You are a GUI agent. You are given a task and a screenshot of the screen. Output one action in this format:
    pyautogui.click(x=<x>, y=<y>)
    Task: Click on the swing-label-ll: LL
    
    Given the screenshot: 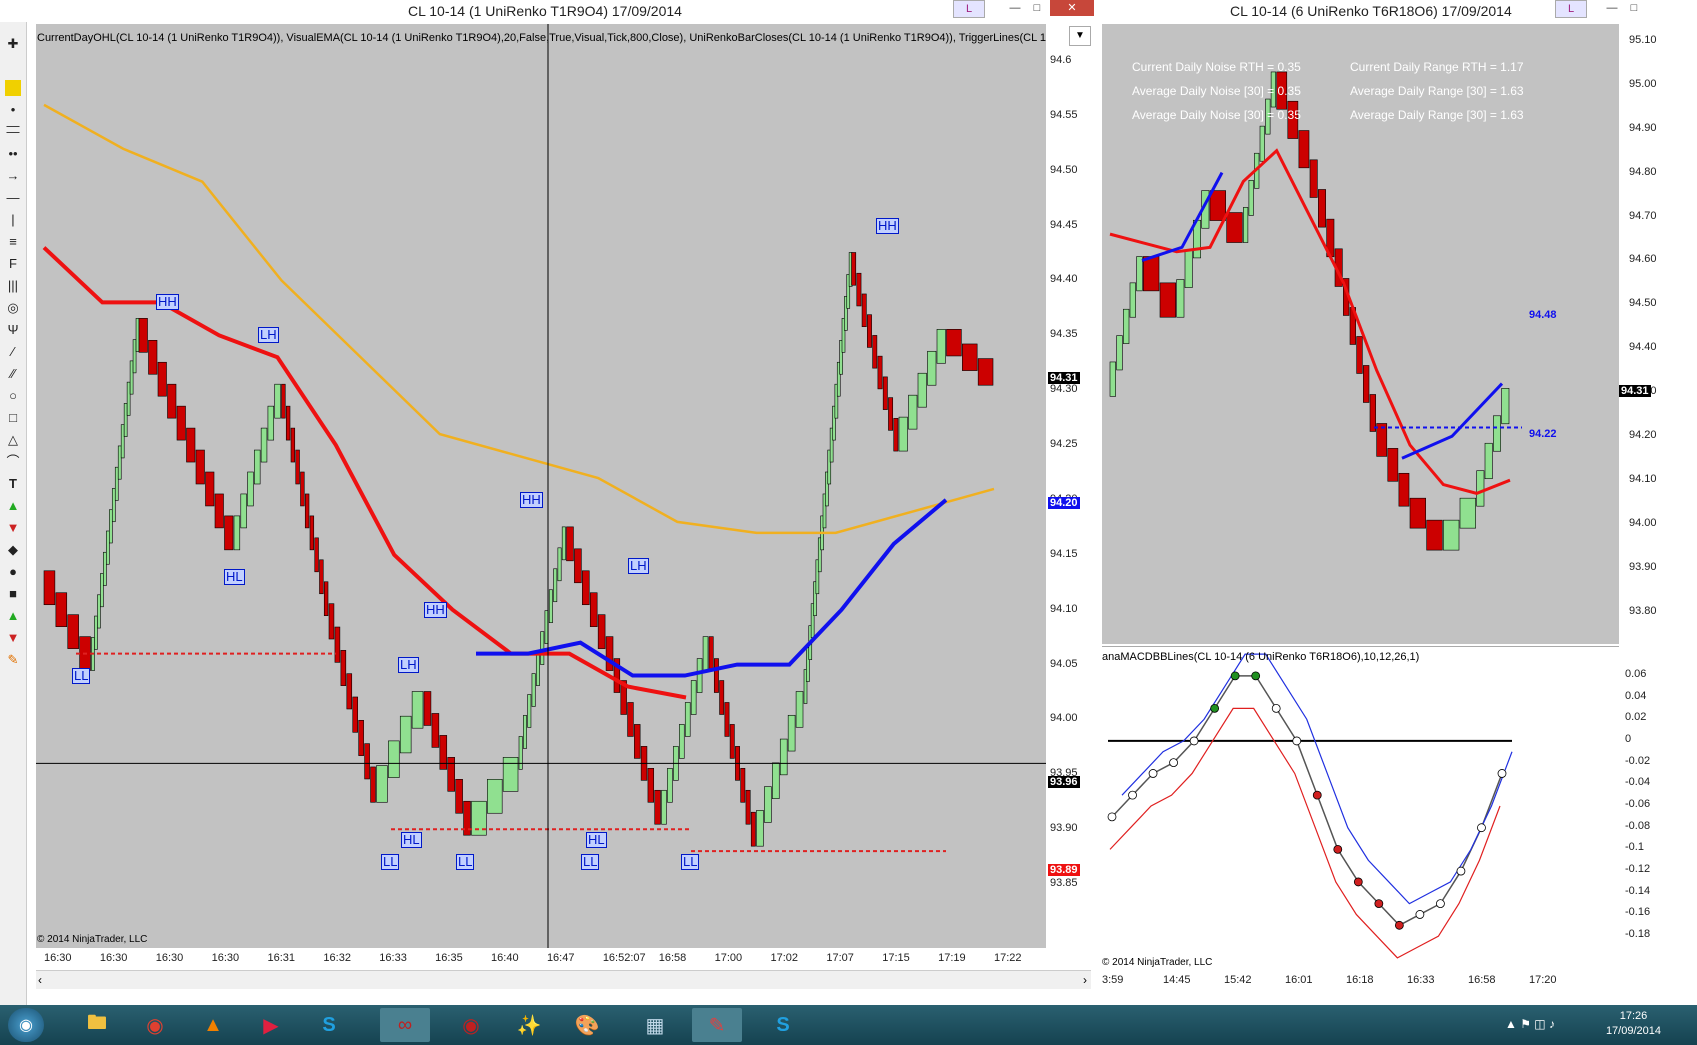 What is the action you would take?
    pyautogui.click(x=81, y=675)
    